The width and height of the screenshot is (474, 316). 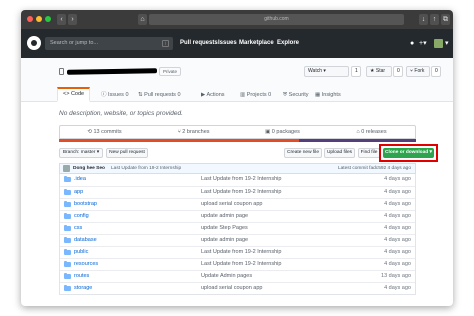 I want to click on language-bar, so click(x=237, y=140).